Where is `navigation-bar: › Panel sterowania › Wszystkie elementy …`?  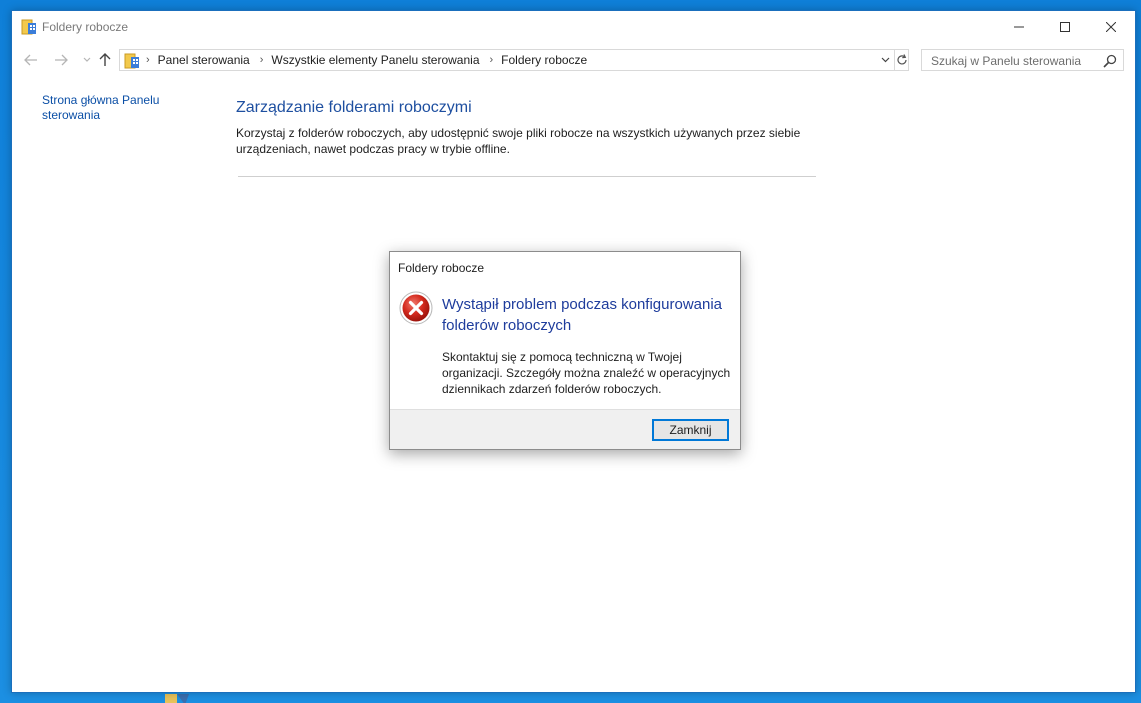 navigation-bar: › Panel sterowania › Wszystkie elementy … is located at coordinates (573, 60).